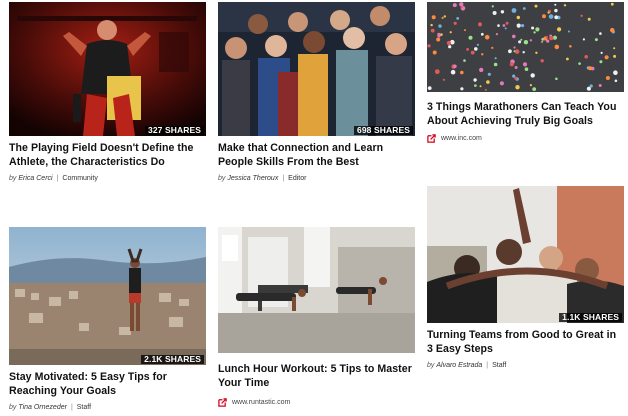 The height and width of the screenshot is (416, 628). I want to click on pushup-workout-photo-image, so click(316, 290).